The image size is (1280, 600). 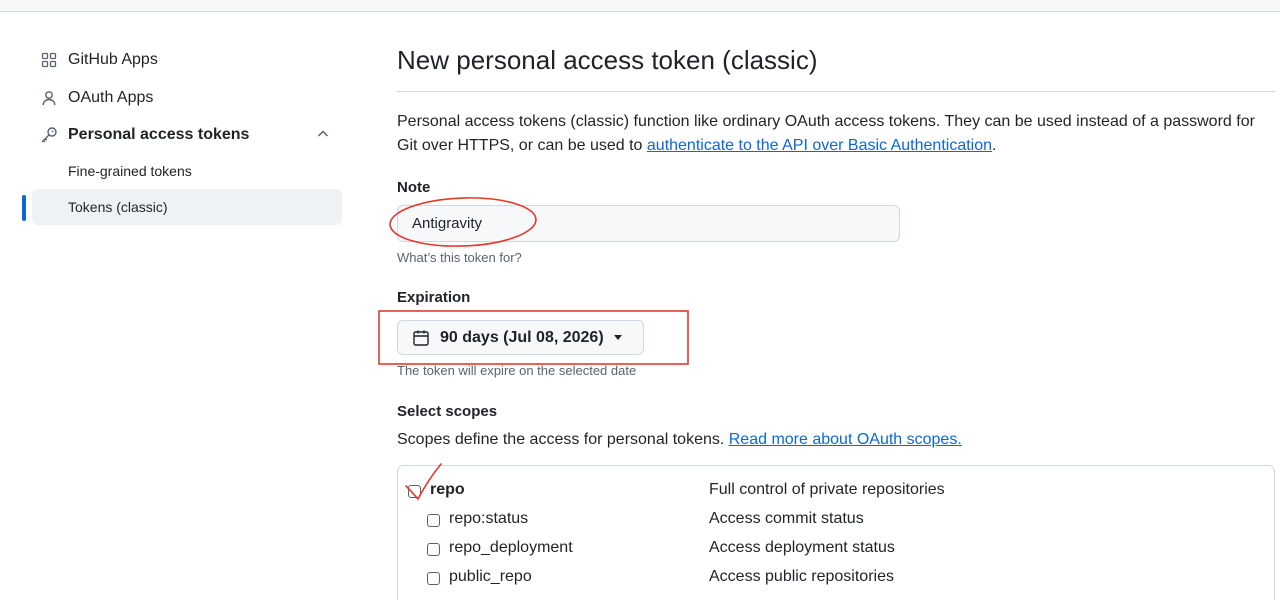 I want to click on chevron-up-icon, so click(x=323, y=134).